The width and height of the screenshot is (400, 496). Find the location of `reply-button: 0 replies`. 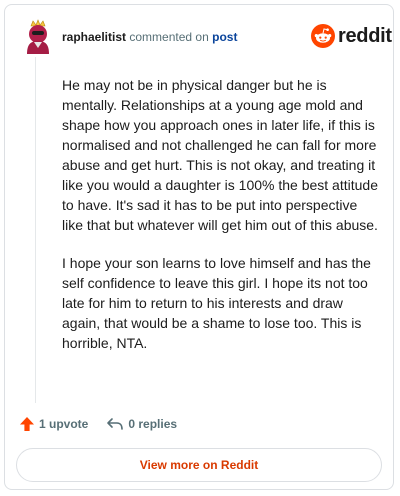

reply-button: 0 replies is located at coordinates (141, 424).